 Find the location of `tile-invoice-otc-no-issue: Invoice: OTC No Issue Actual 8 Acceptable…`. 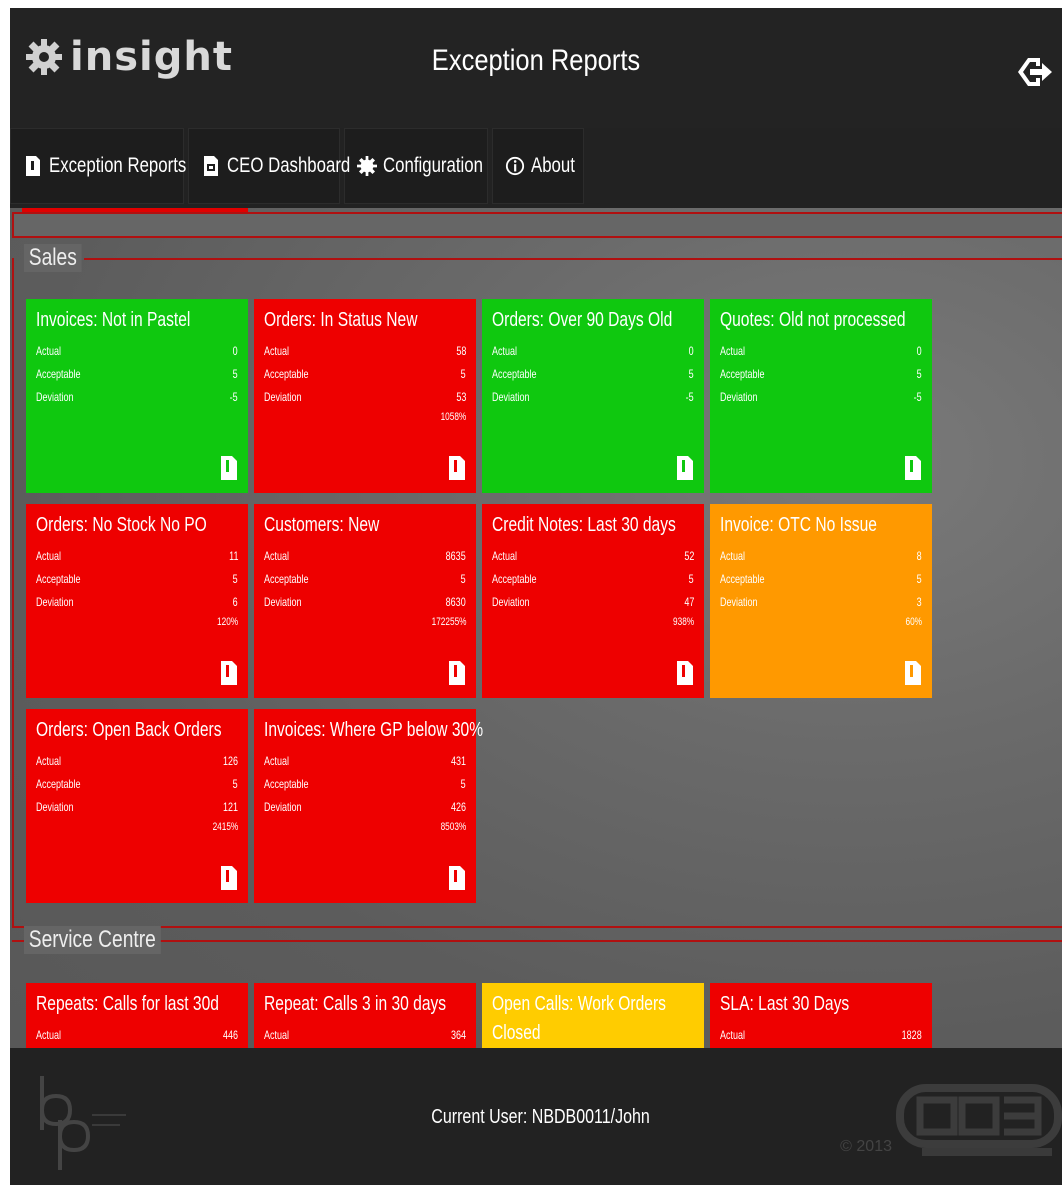

tile-invoice-otc-no-issue: Invoice: OTC No Issue Actual 8 Acceptable… is located at coordinates (821, 601).